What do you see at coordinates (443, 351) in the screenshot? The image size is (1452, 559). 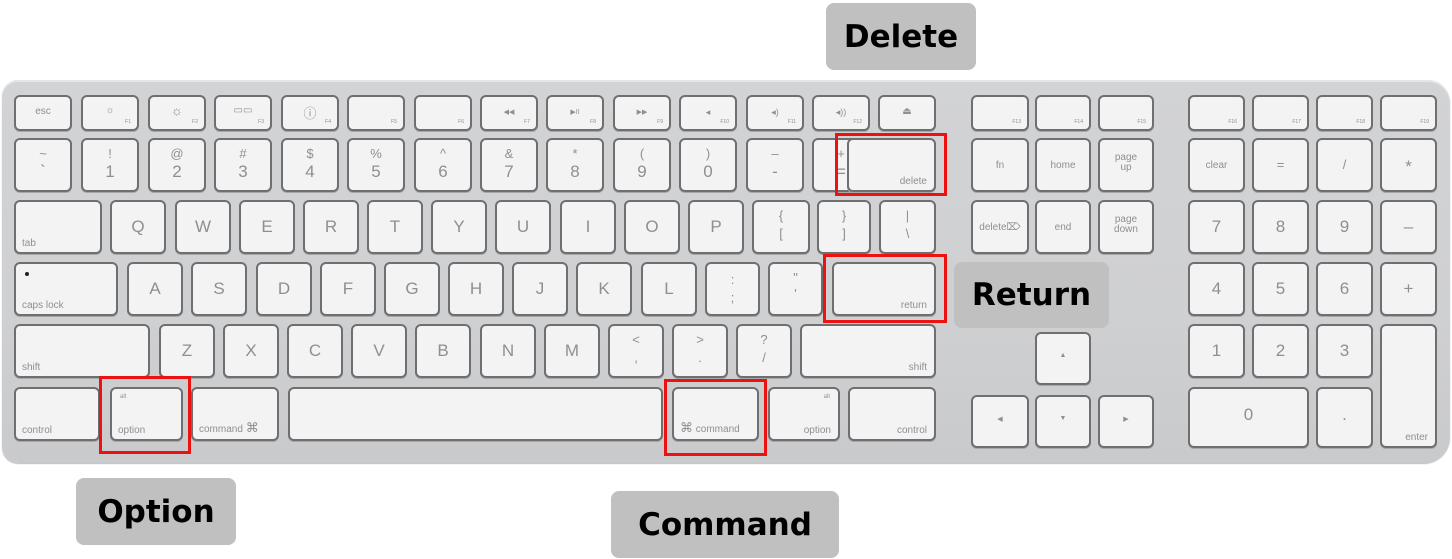 I see `key-letter-b: B` at bounding box center [443, 351].